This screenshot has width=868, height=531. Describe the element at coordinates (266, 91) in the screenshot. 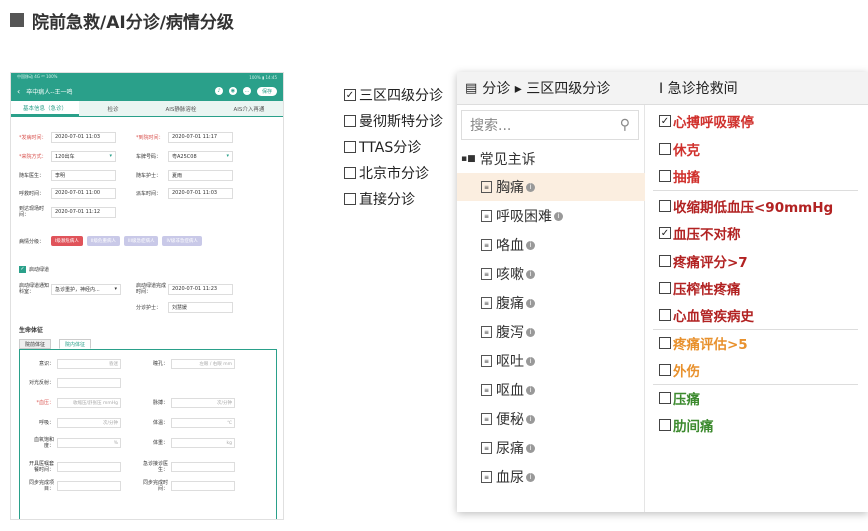

I see `save-button: 保存` at that location.